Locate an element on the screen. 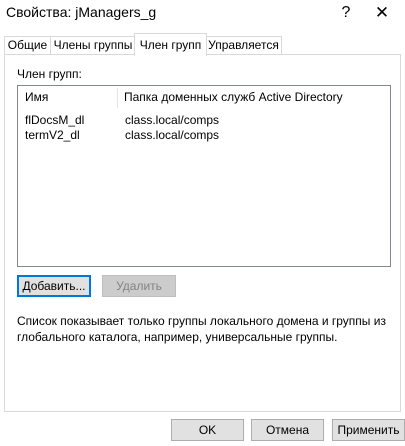  list-row: termV2_dl class.local/comps is located at coordinates (204, 135).